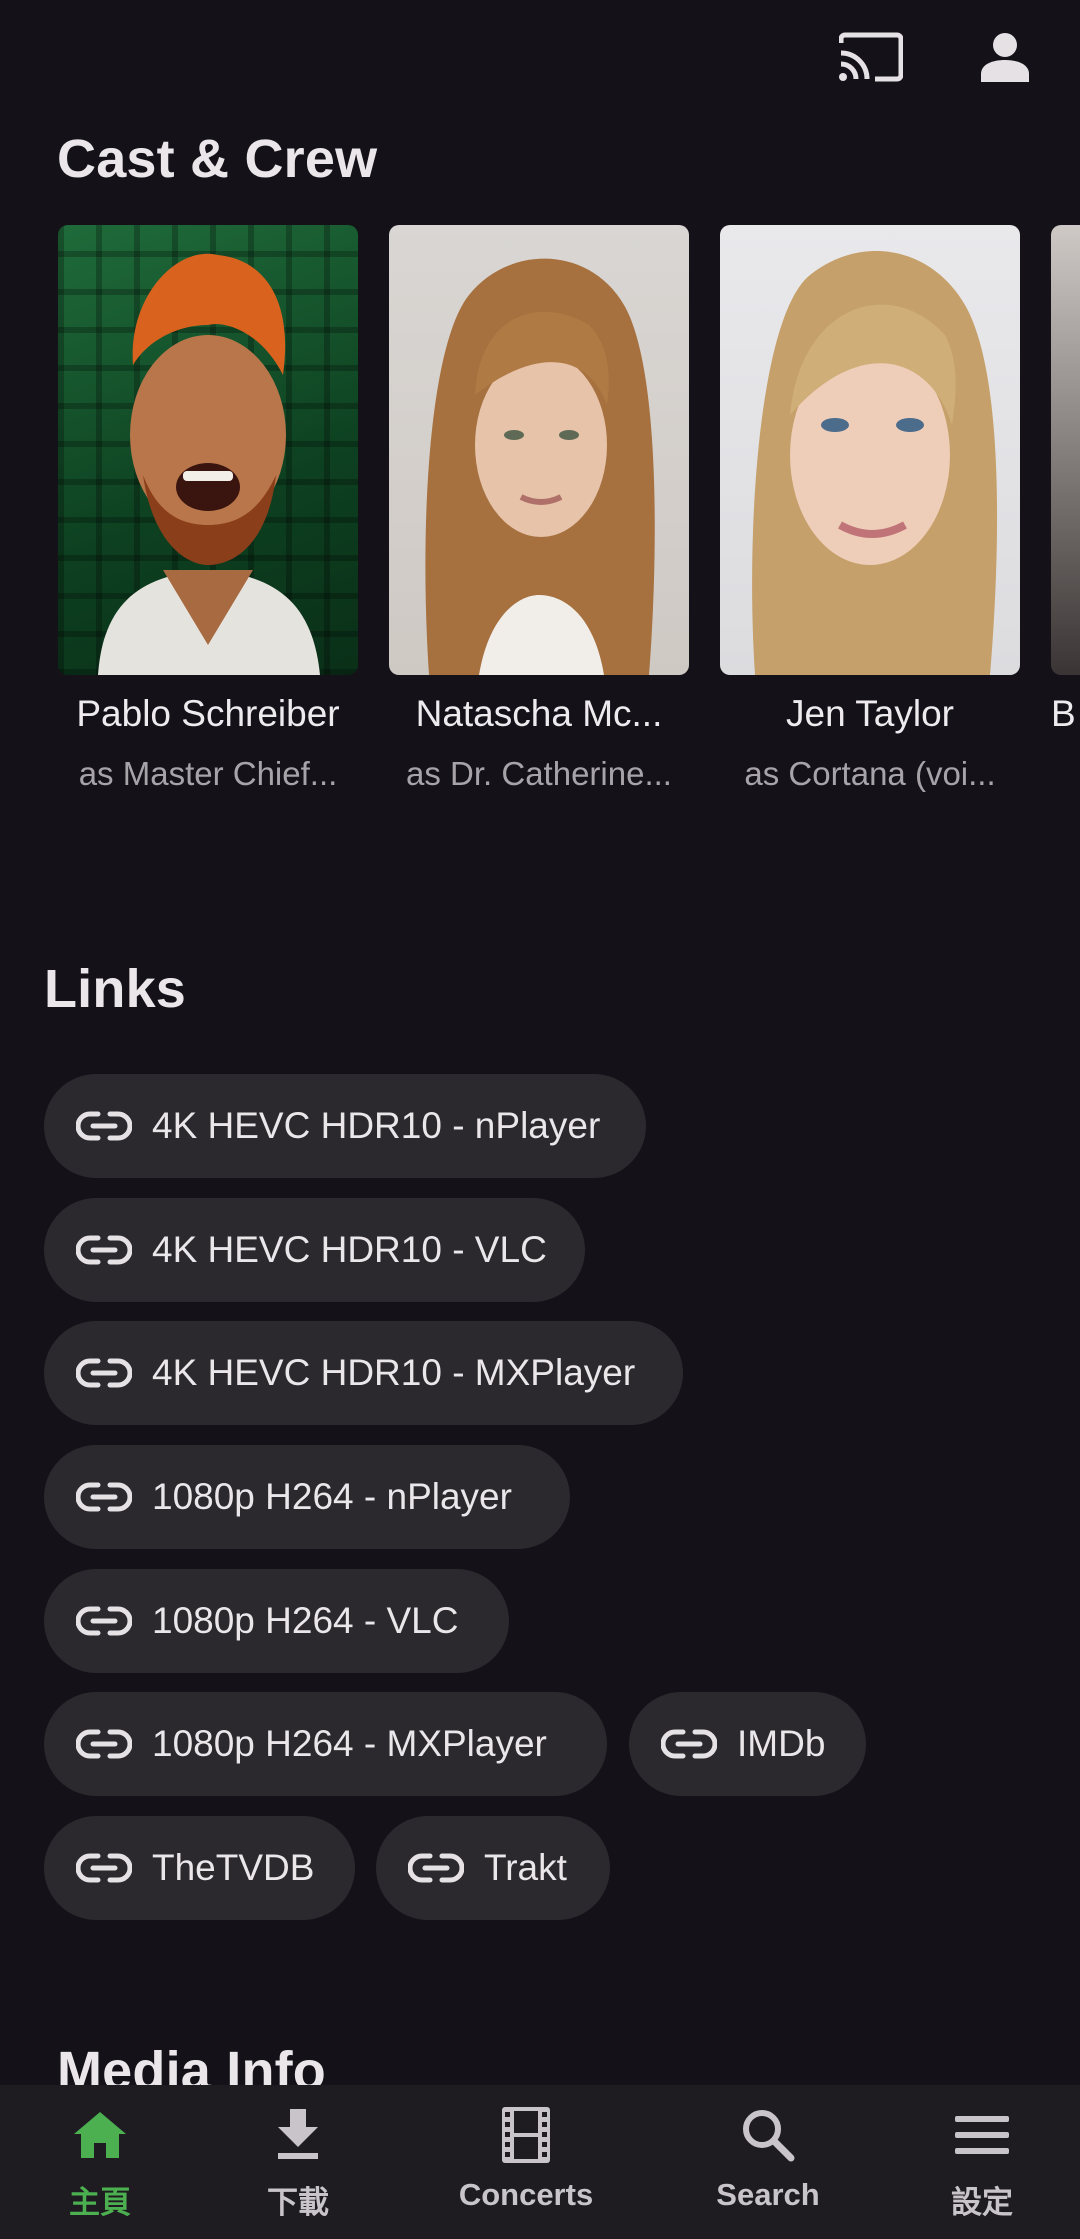  I want to click on home-icon, so click(100, 2135).